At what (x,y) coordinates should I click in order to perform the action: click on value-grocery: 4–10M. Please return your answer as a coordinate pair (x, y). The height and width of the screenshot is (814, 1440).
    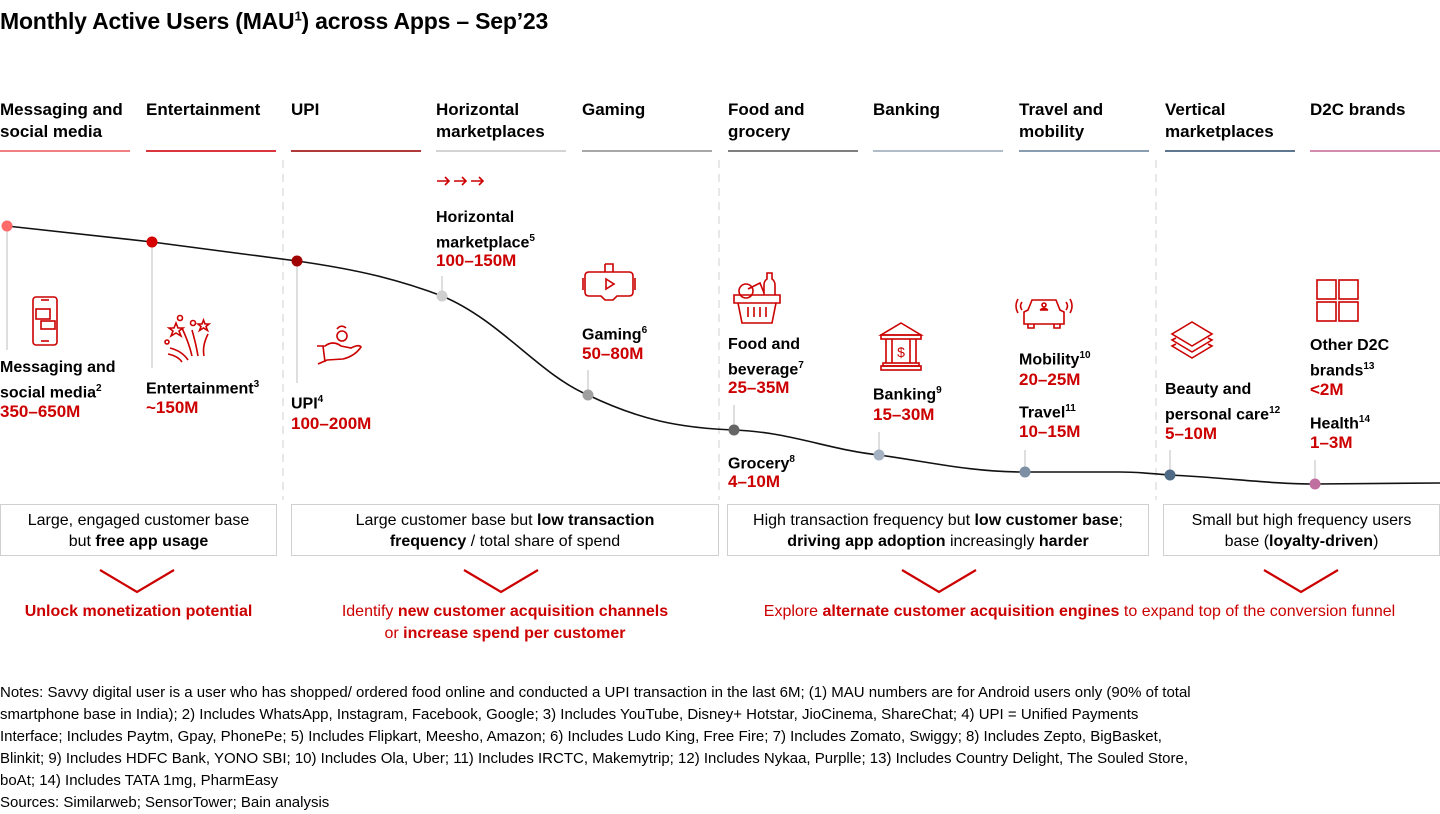
    Looking at the image, I should click on (754, 481).